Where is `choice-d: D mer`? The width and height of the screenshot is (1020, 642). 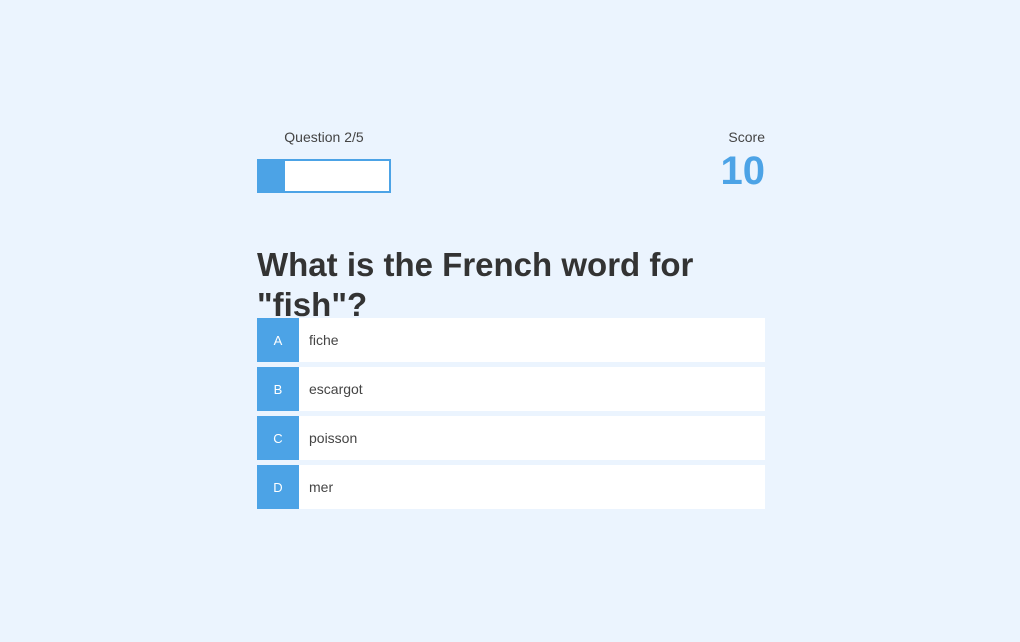 choice-d: D mer is located at coordinates (511, 487).